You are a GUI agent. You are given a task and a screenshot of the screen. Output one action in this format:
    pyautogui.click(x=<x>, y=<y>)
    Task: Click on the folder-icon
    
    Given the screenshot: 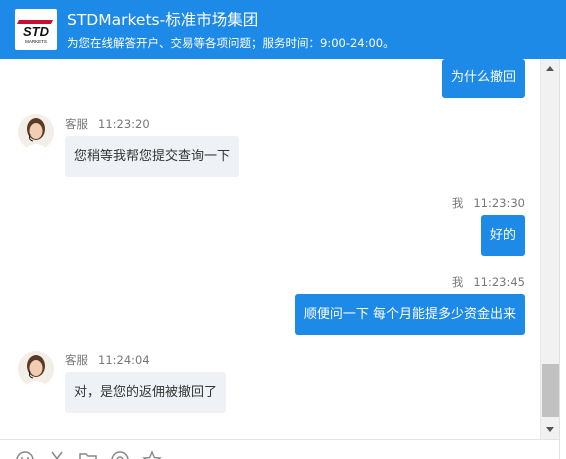 What is the action you would take?
    pyautogui.click(x=88, y=454)
    